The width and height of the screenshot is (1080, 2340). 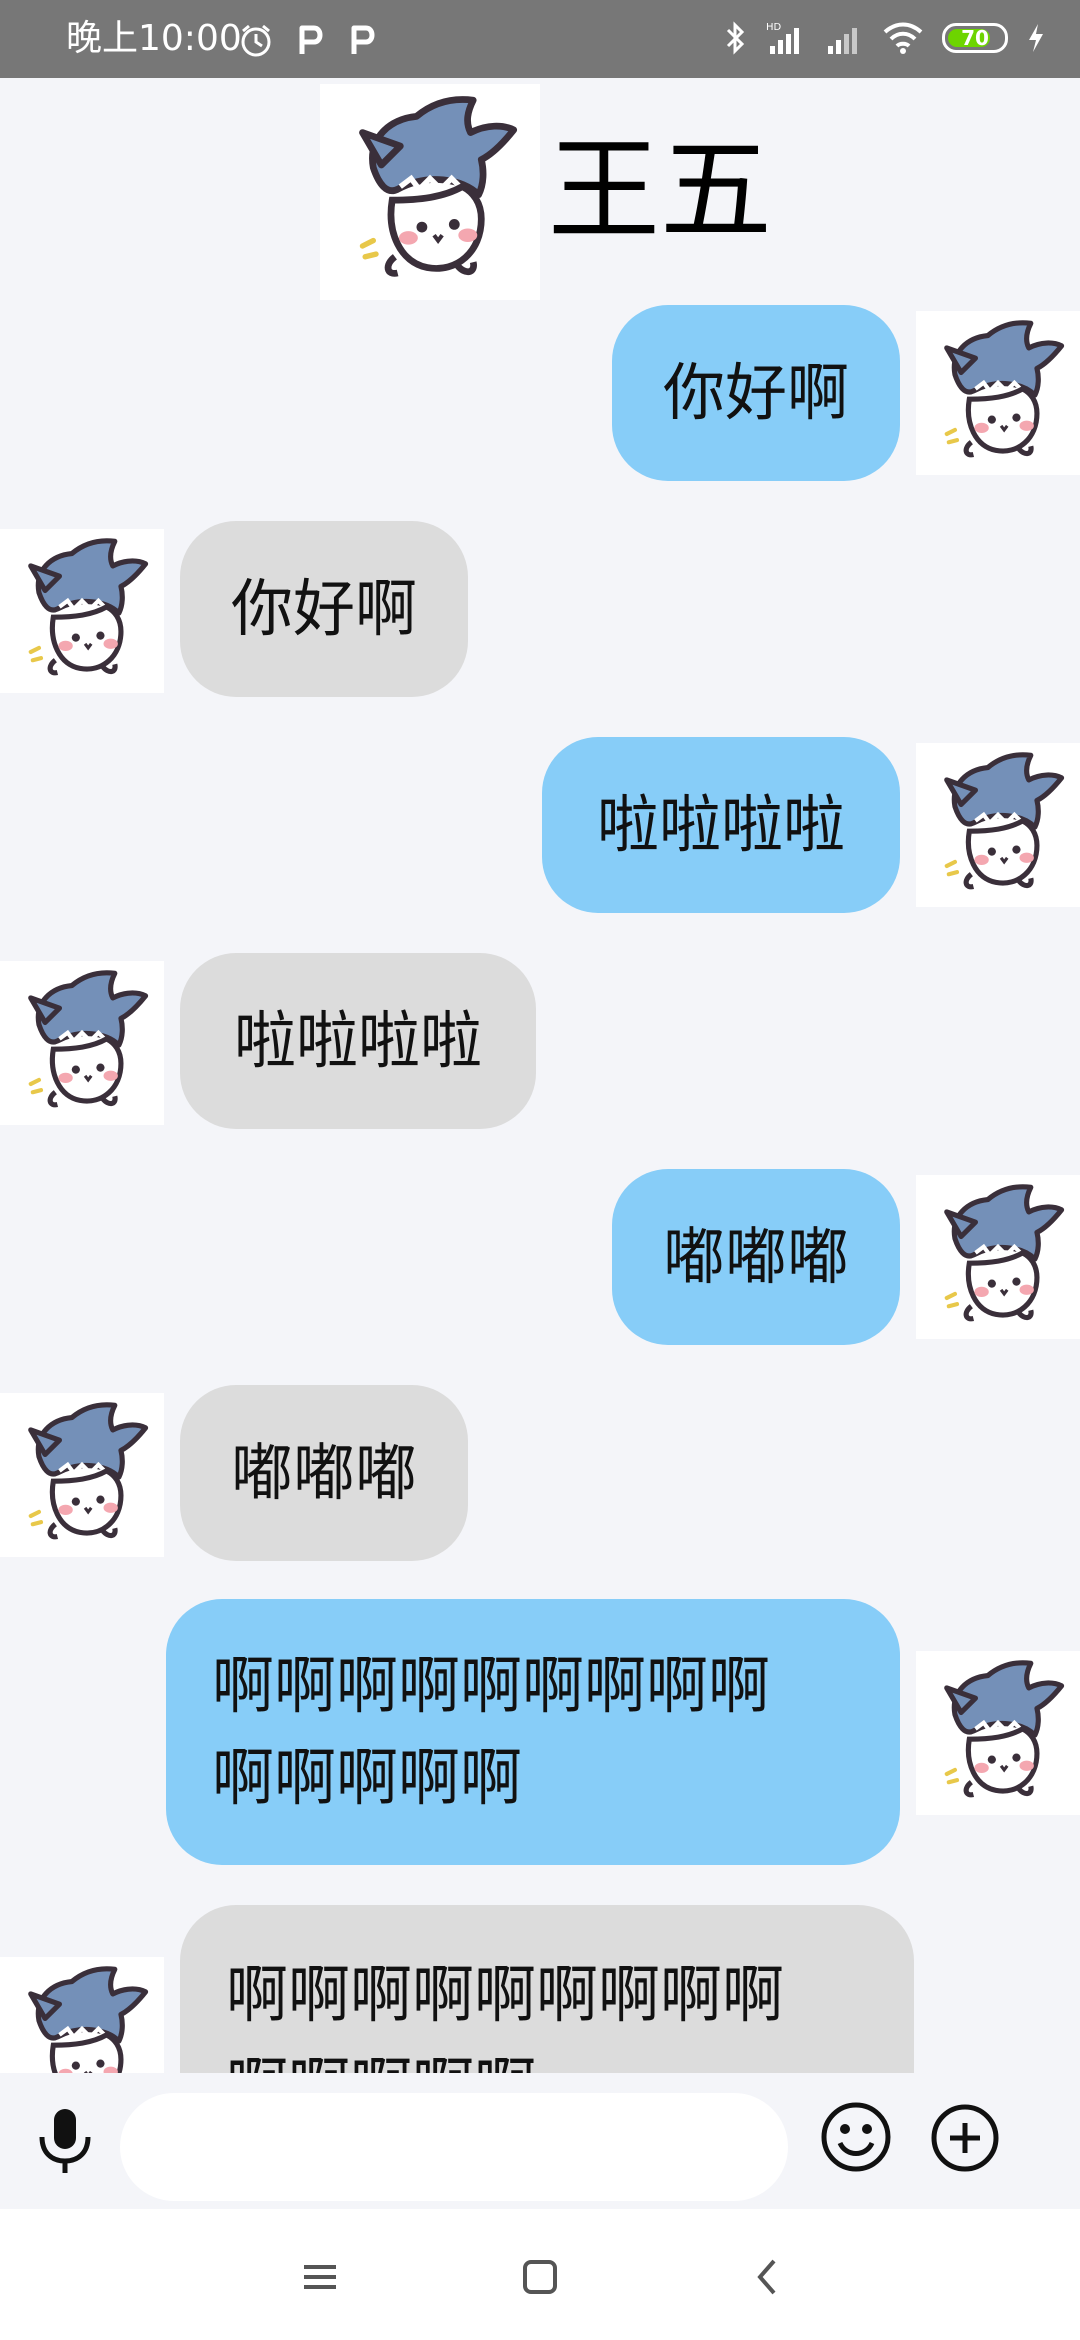 What do you see at coordinates (965, 2138) in the screenshot?
I see `plus-icon` at bounding box center [965, 2138].